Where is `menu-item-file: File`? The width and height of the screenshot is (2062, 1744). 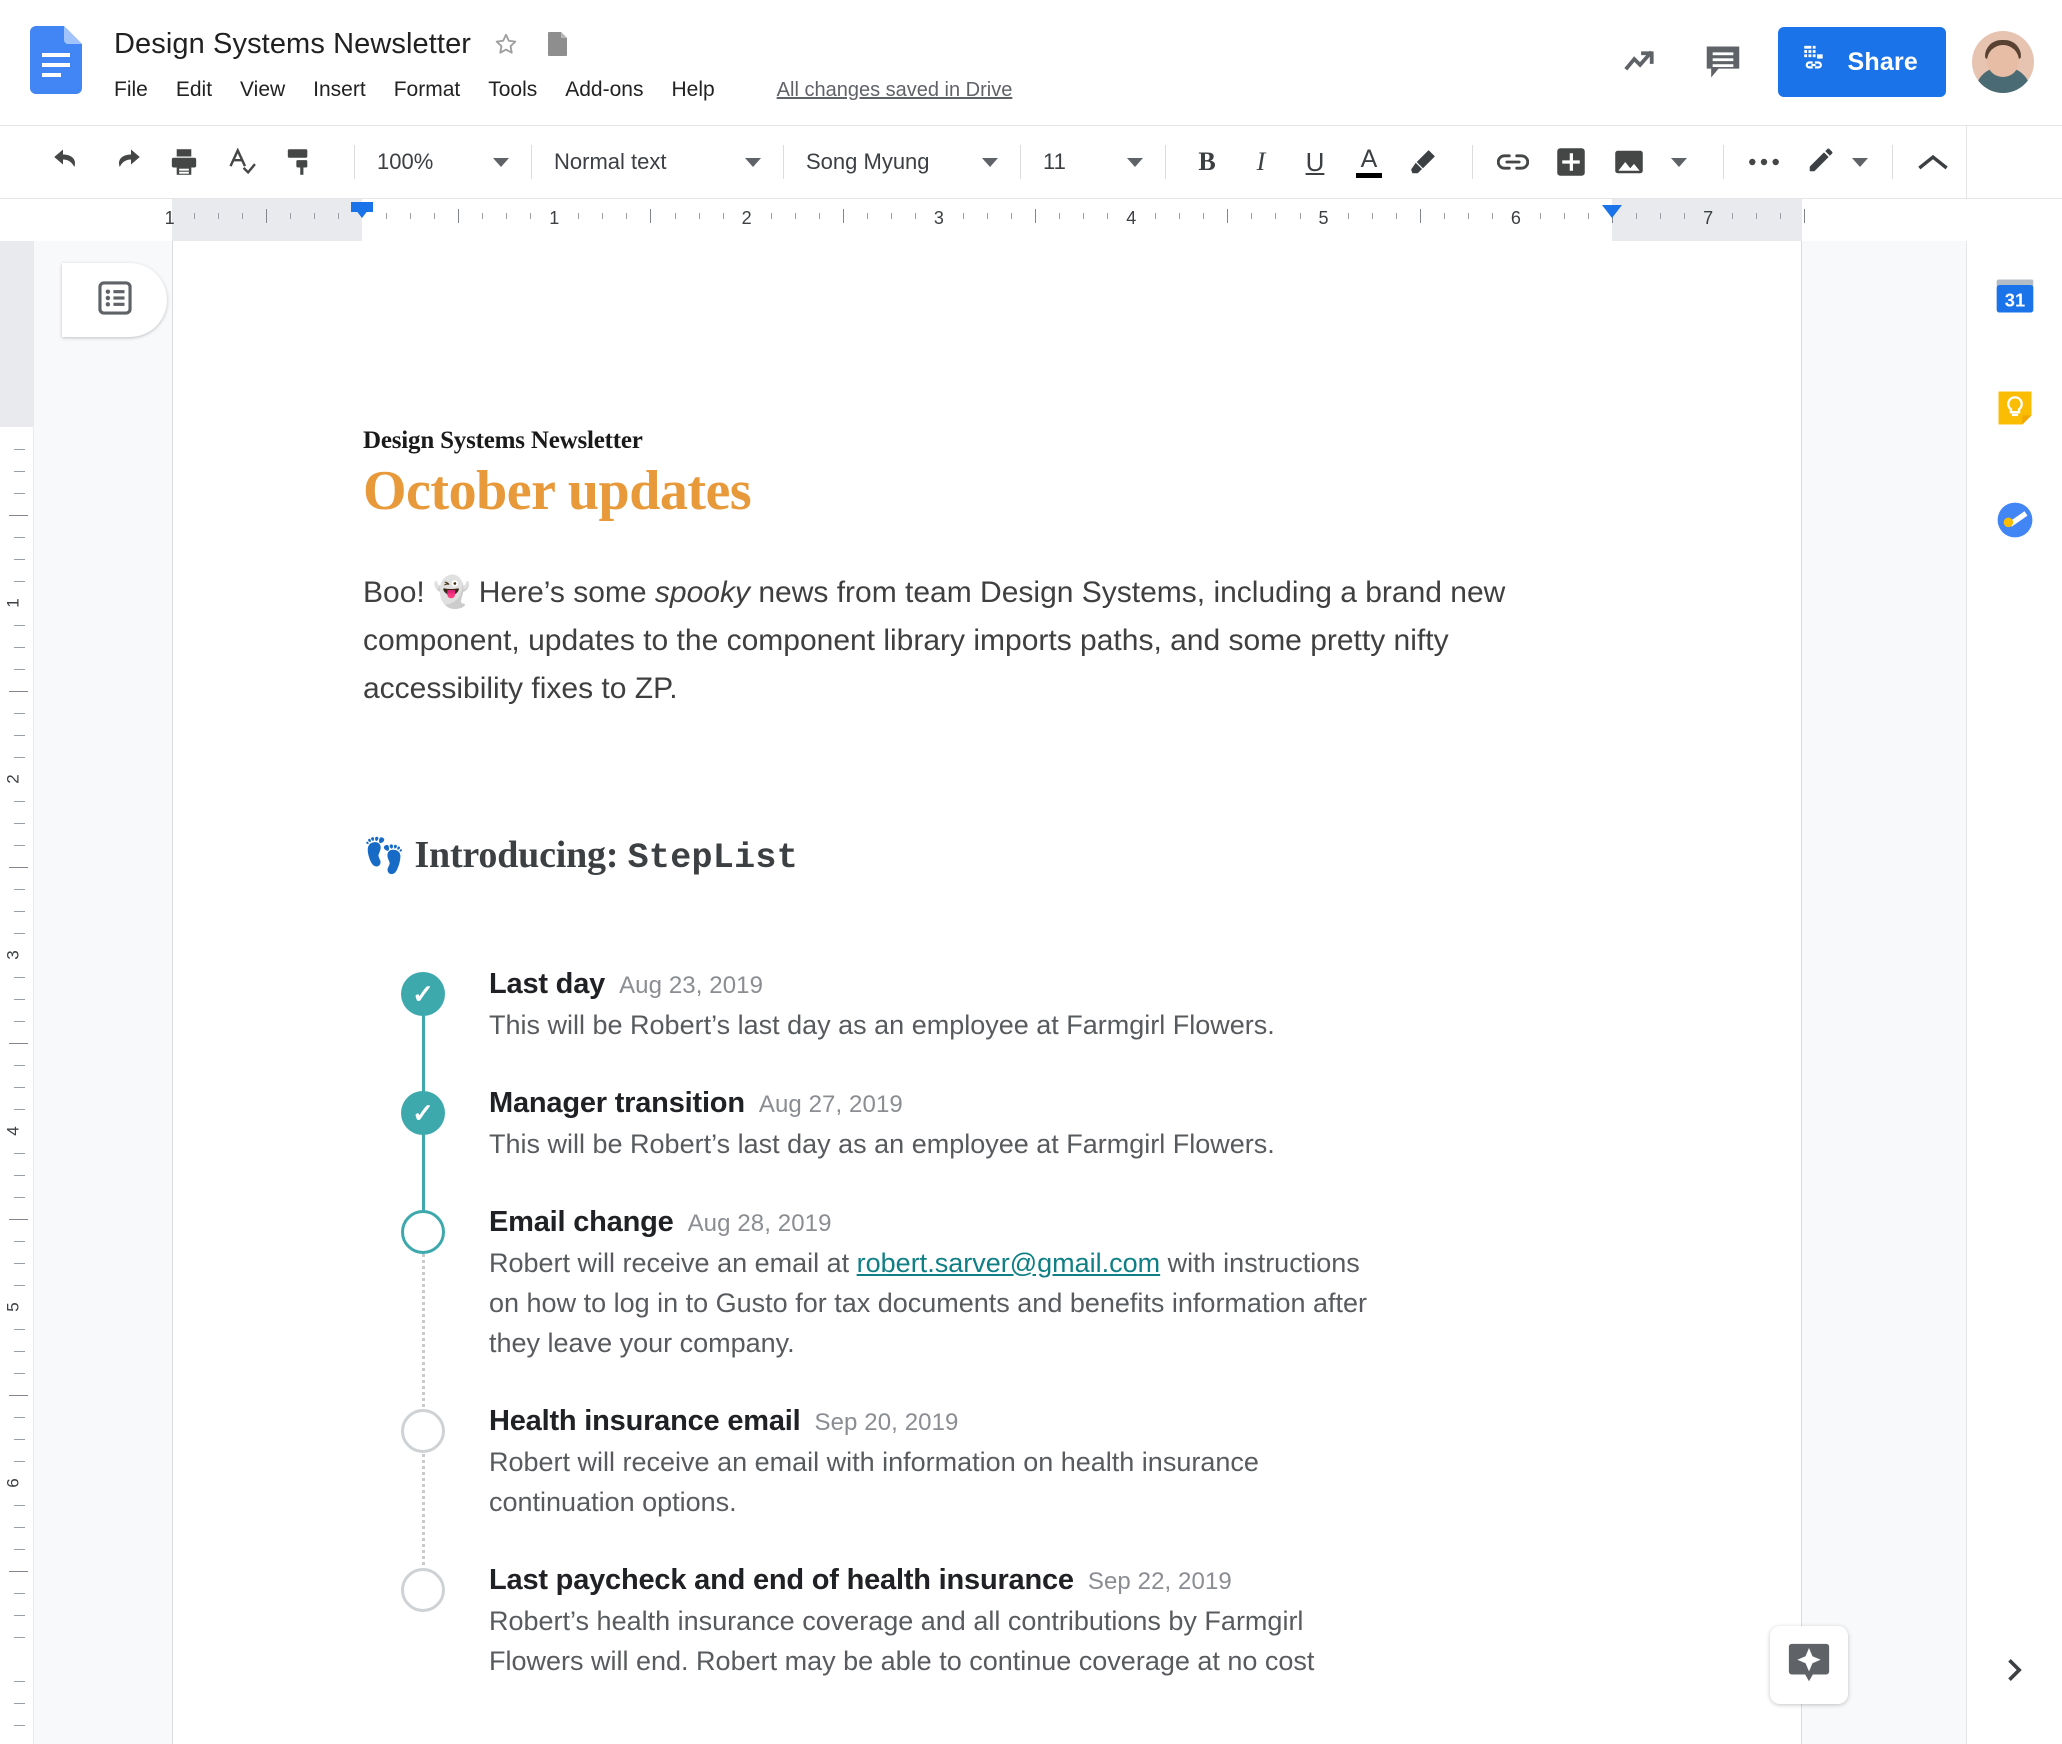
menu-item-file: File is located at coordinates (137, 90).